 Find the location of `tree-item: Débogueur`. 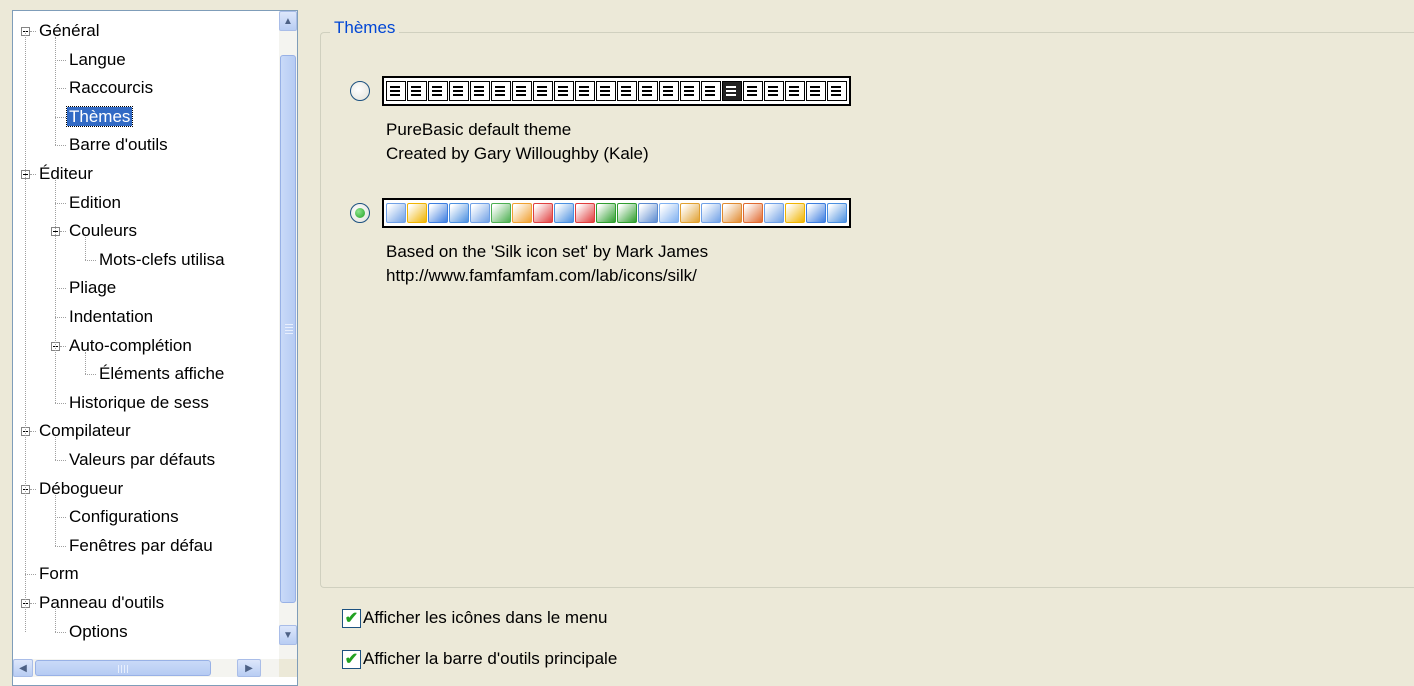

tree-item: Débogueur is located at coordinates (81, 489).